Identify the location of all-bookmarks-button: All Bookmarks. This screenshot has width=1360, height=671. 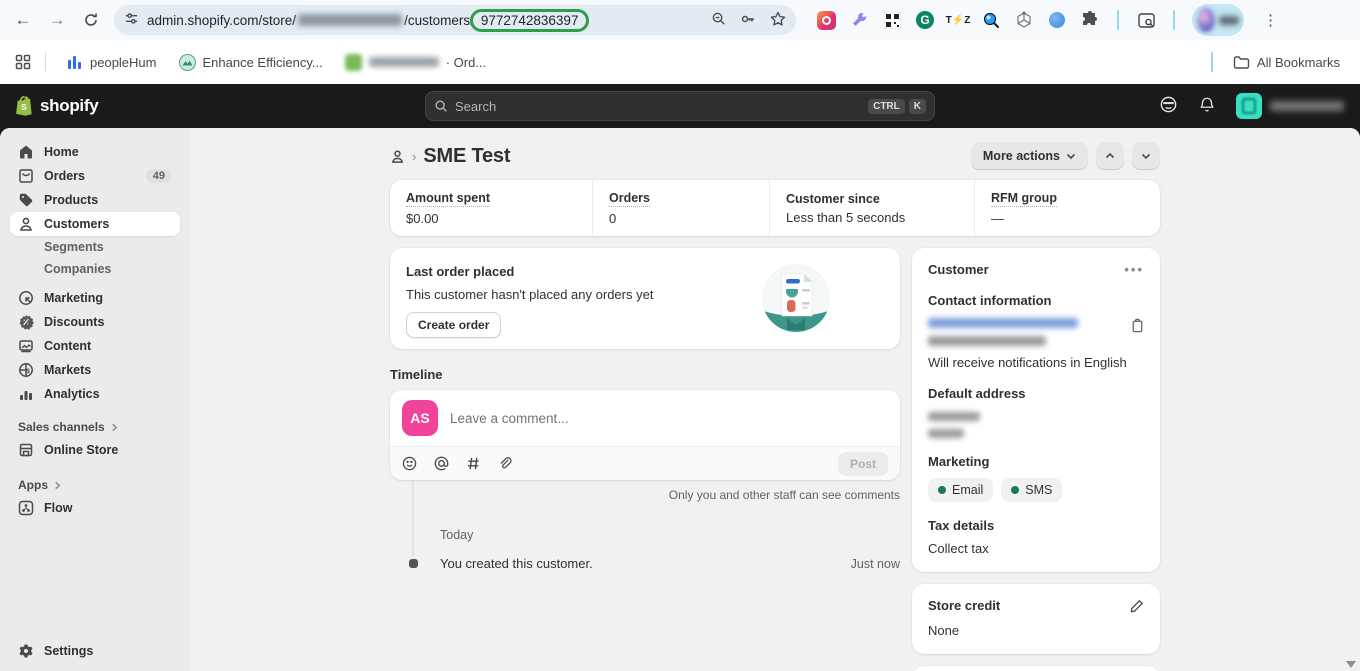
(1286, 62).